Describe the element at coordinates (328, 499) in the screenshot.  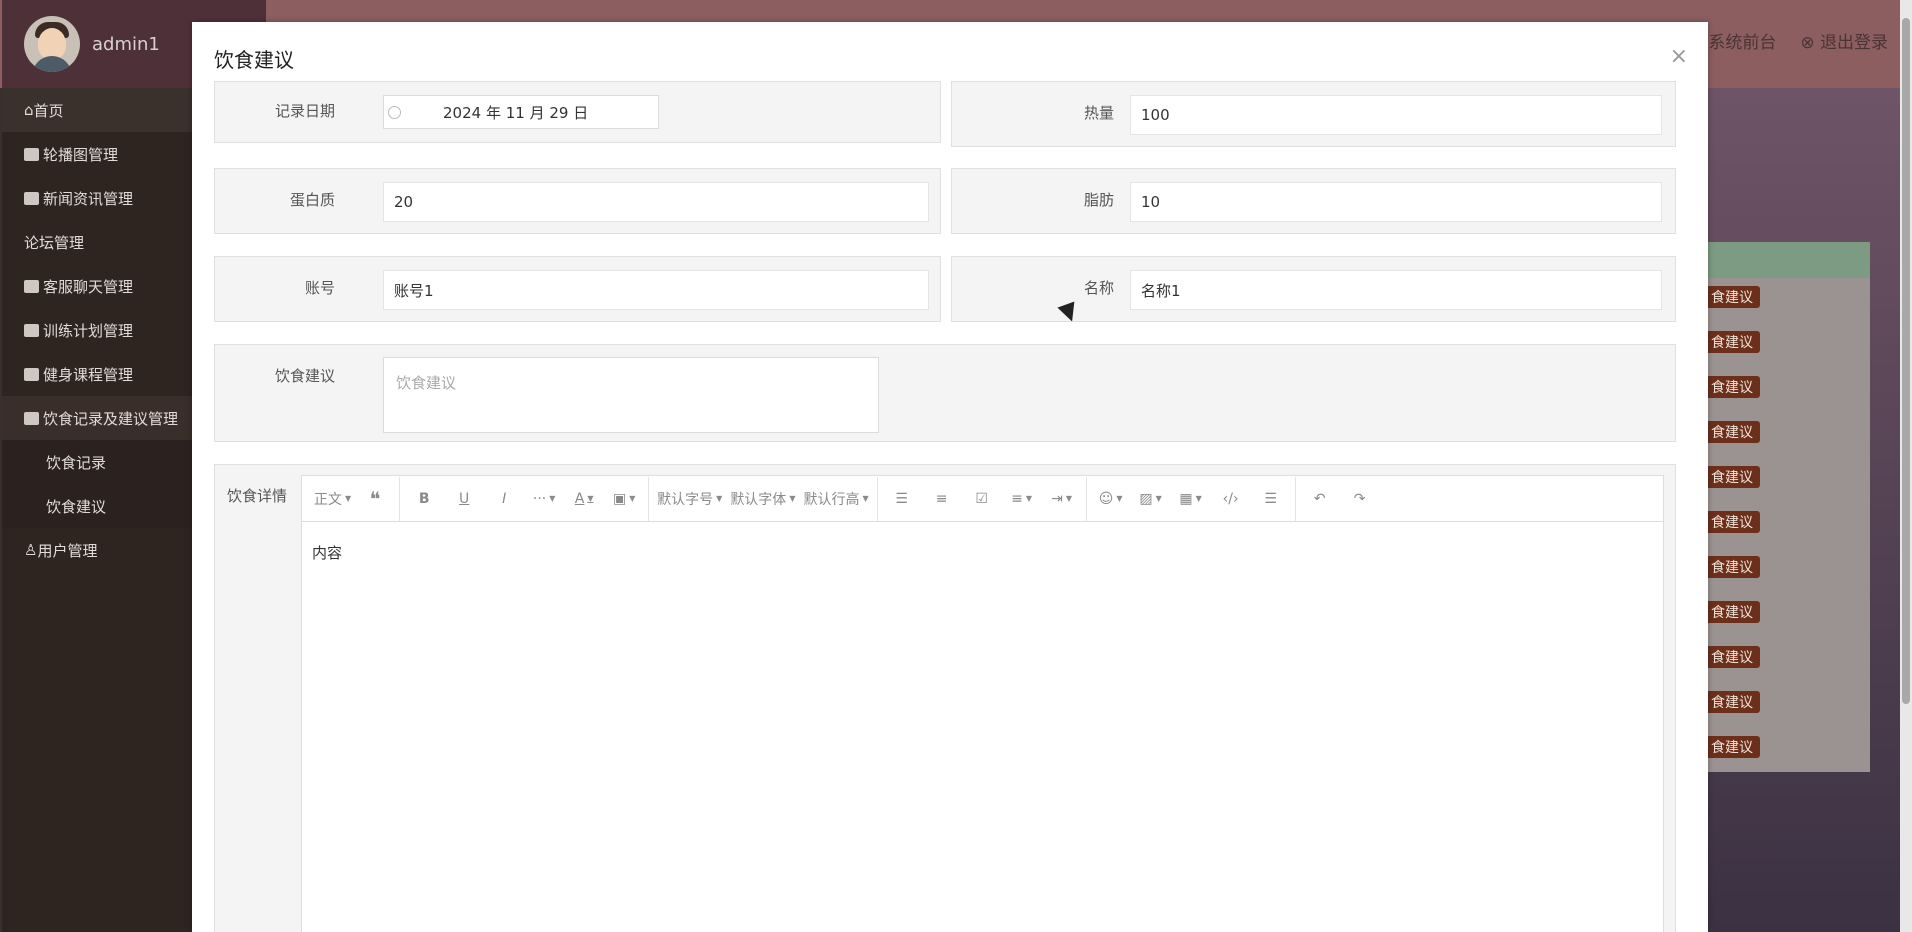
I see `paragraph-label: 正文` at that location.